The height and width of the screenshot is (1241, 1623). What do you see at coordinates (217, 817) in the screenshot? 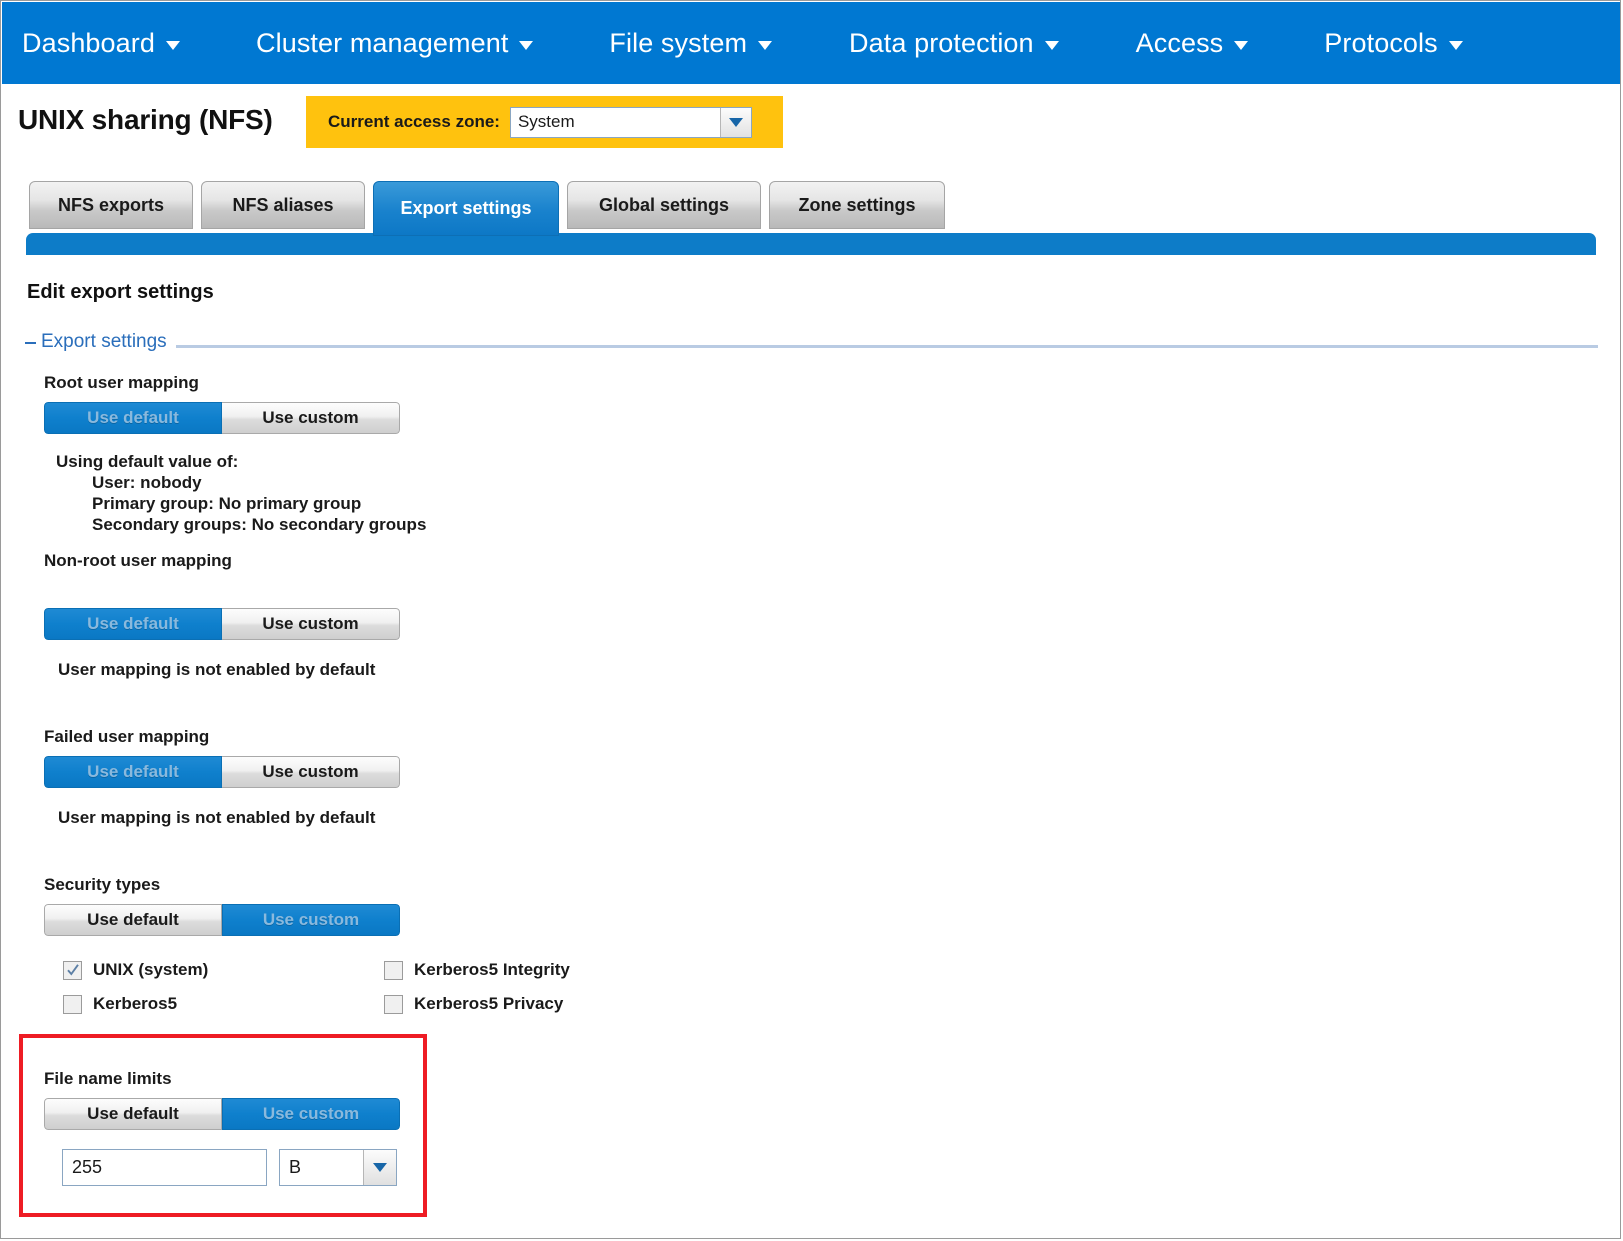
I see `failed-user-mapping-helper: User mapping is not enabled by default` at bounding box center [217, 817].